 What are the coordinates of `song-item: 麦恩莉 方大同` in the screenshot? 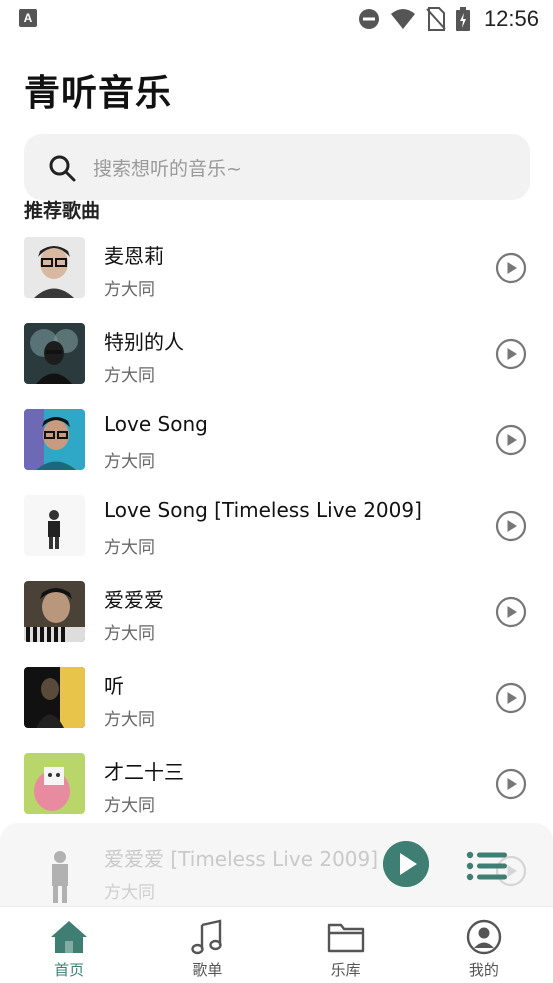 It's located at (276, 280).